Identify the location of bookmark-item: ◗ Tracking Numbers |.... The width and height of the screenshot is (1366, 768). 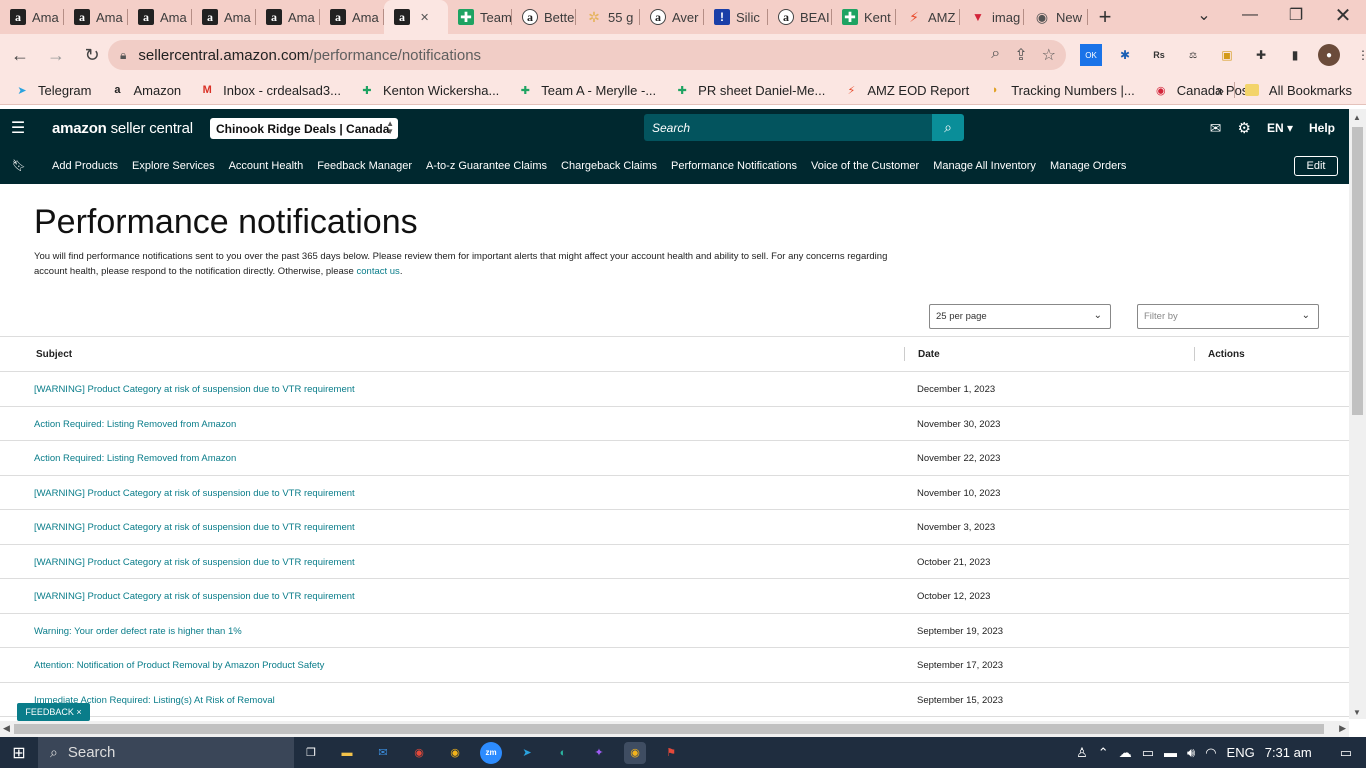
(1061, 90).